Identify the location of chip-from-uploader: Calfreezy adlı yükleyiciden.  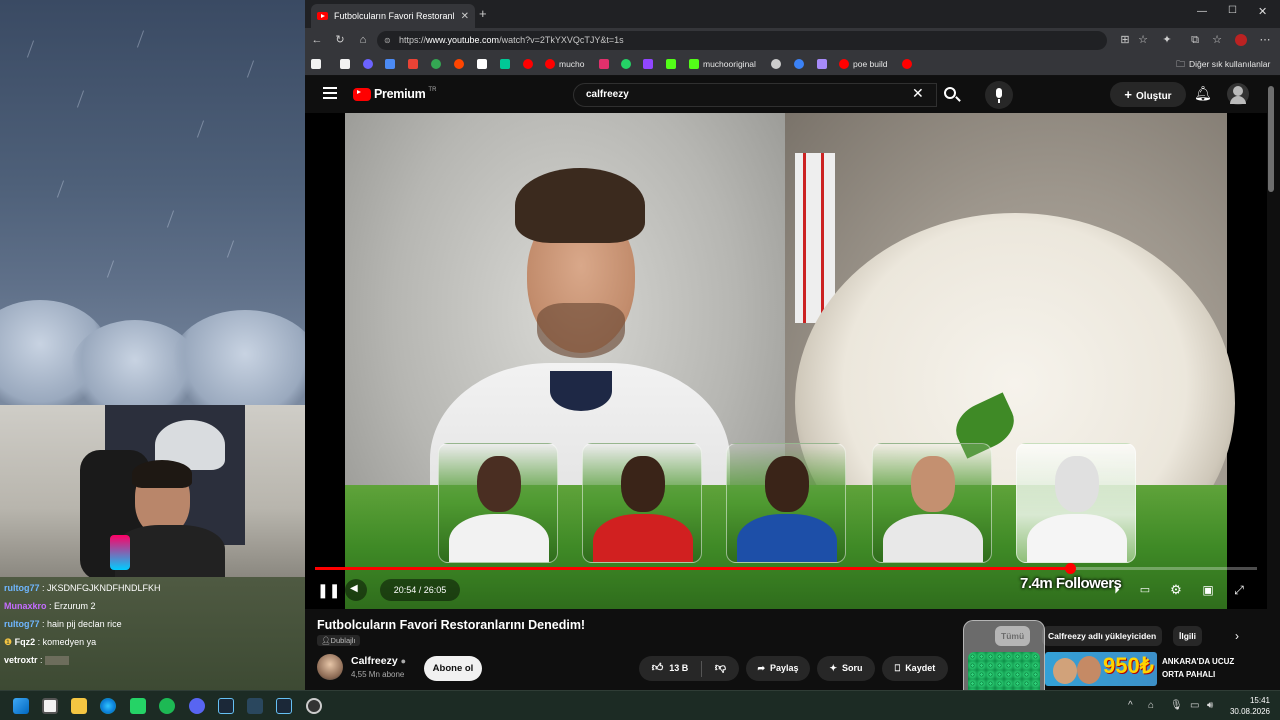
(1102, 636).